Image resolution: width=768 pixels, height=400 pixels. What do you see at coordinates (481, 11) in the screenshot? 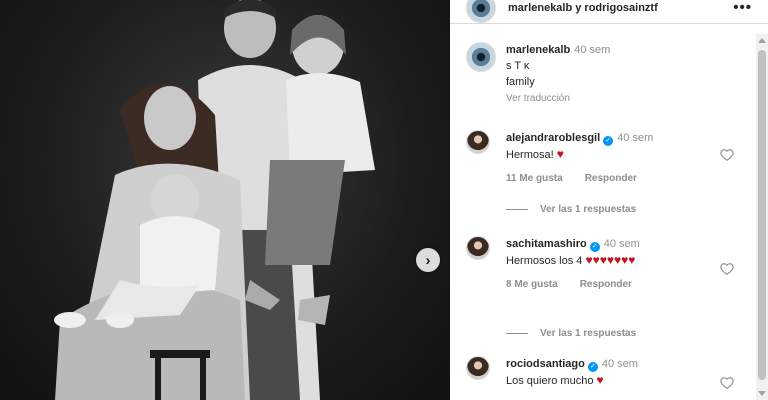
I see `owner-avatar` at bounding box center [481, 11].